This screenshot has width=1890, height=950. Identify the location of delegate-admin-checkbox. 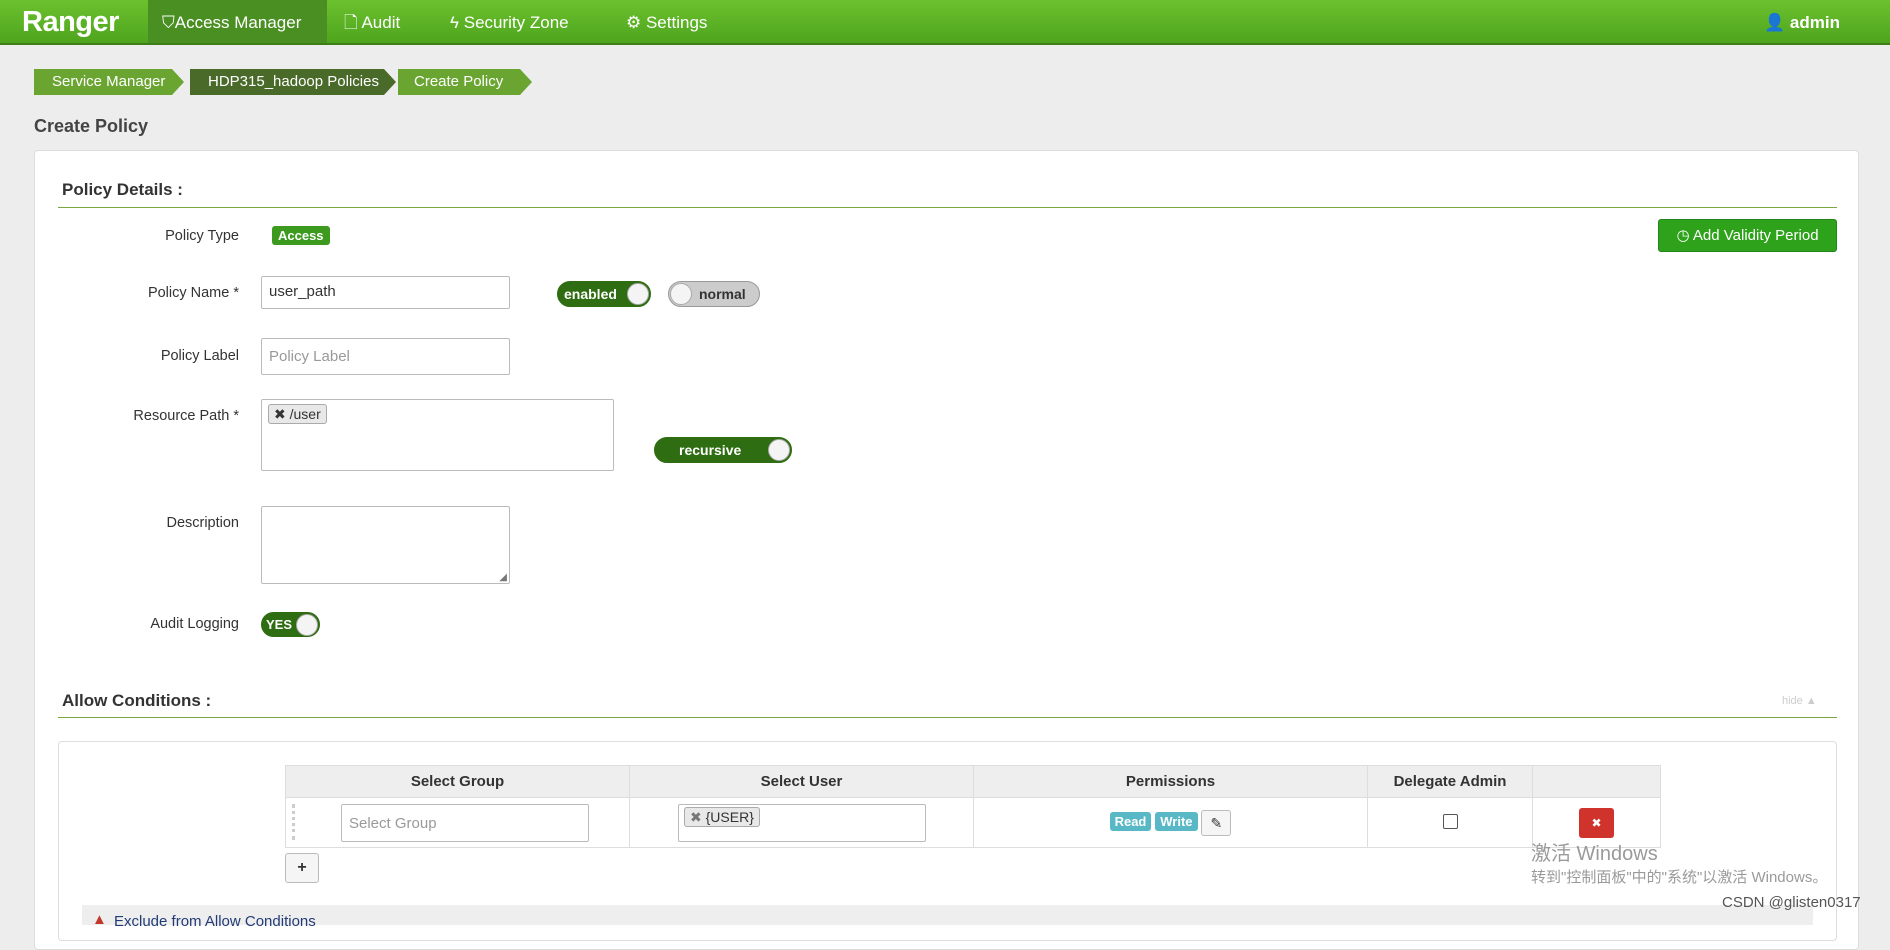
(1450, 821).